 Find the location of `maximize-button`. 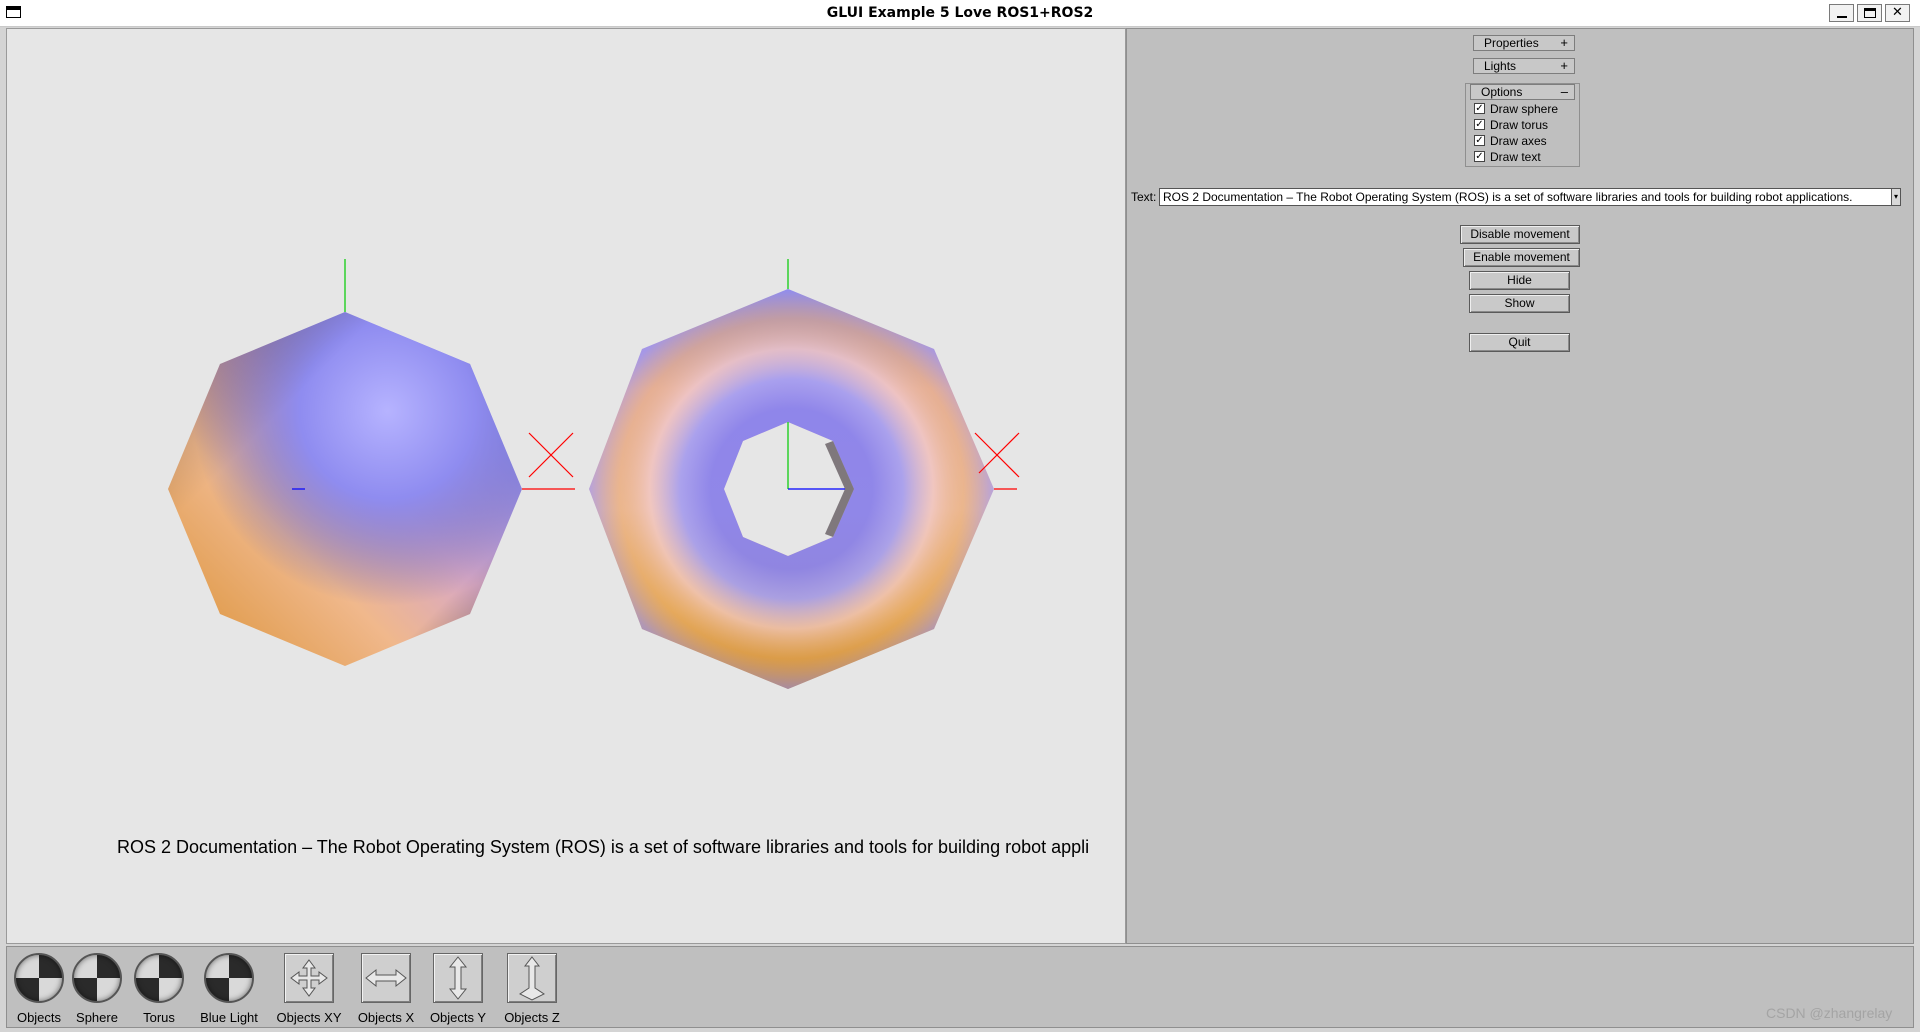

maximize-button is located at coordinates (1869, 13).